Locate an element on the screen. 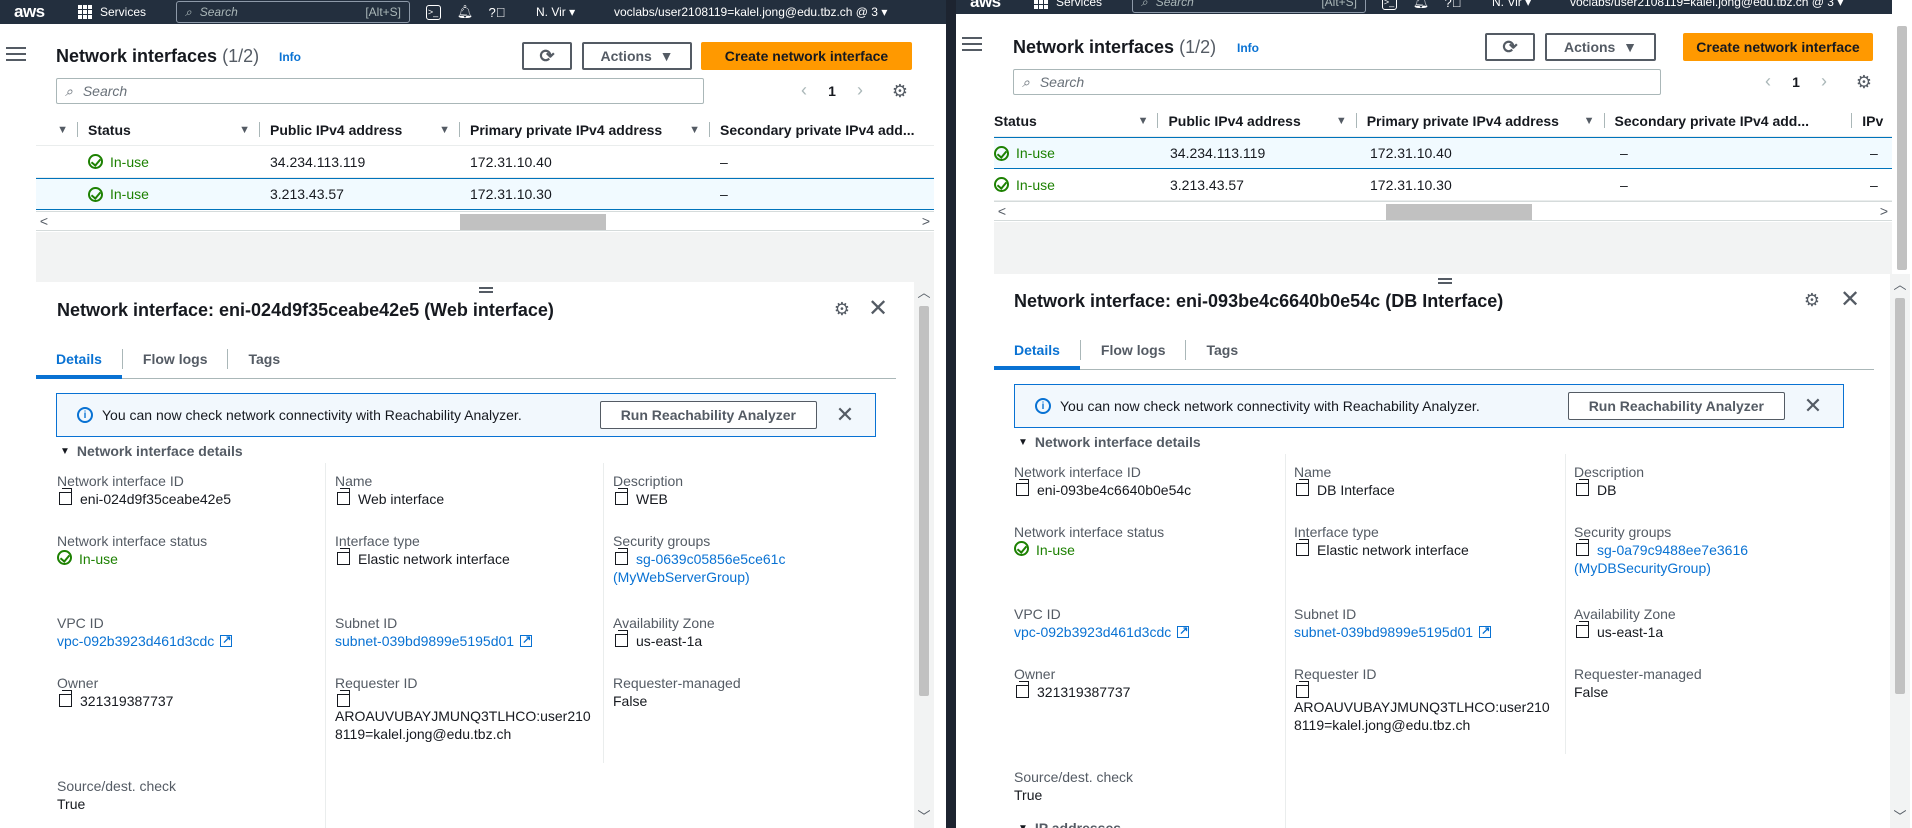 This screenshot has width=1912, height=828. table-preferences-gear-icon: ⚙ is located at coordinates (900, 91).